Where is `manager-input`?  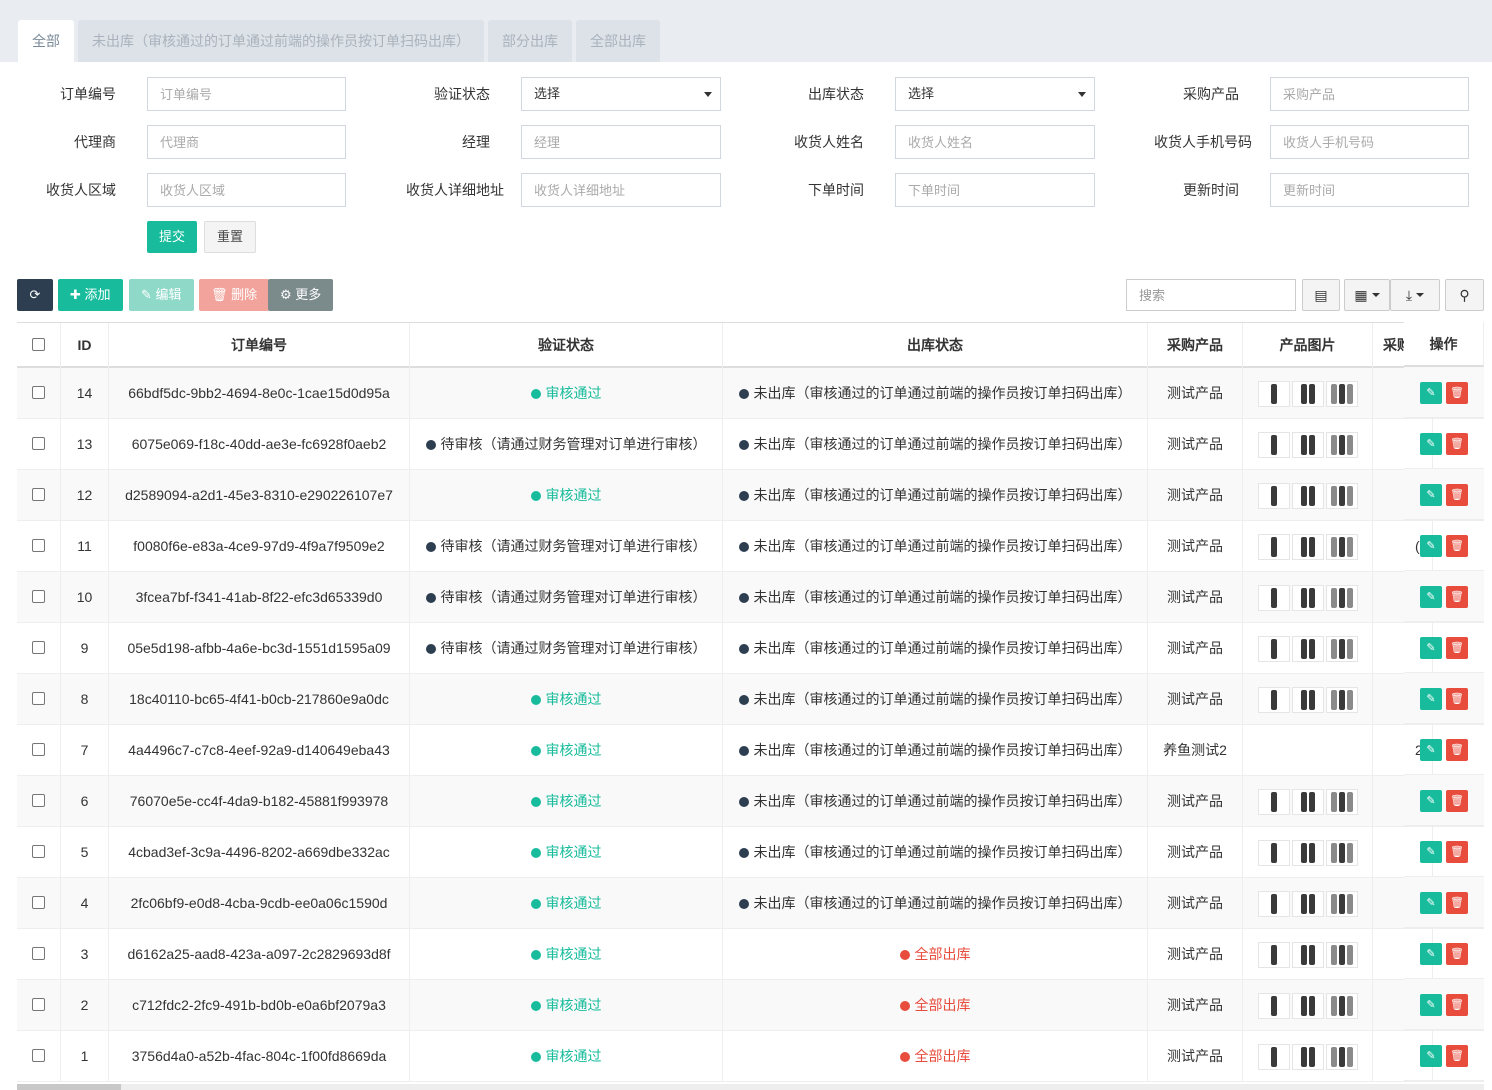
manager-input is located at coordinates (621, 142).